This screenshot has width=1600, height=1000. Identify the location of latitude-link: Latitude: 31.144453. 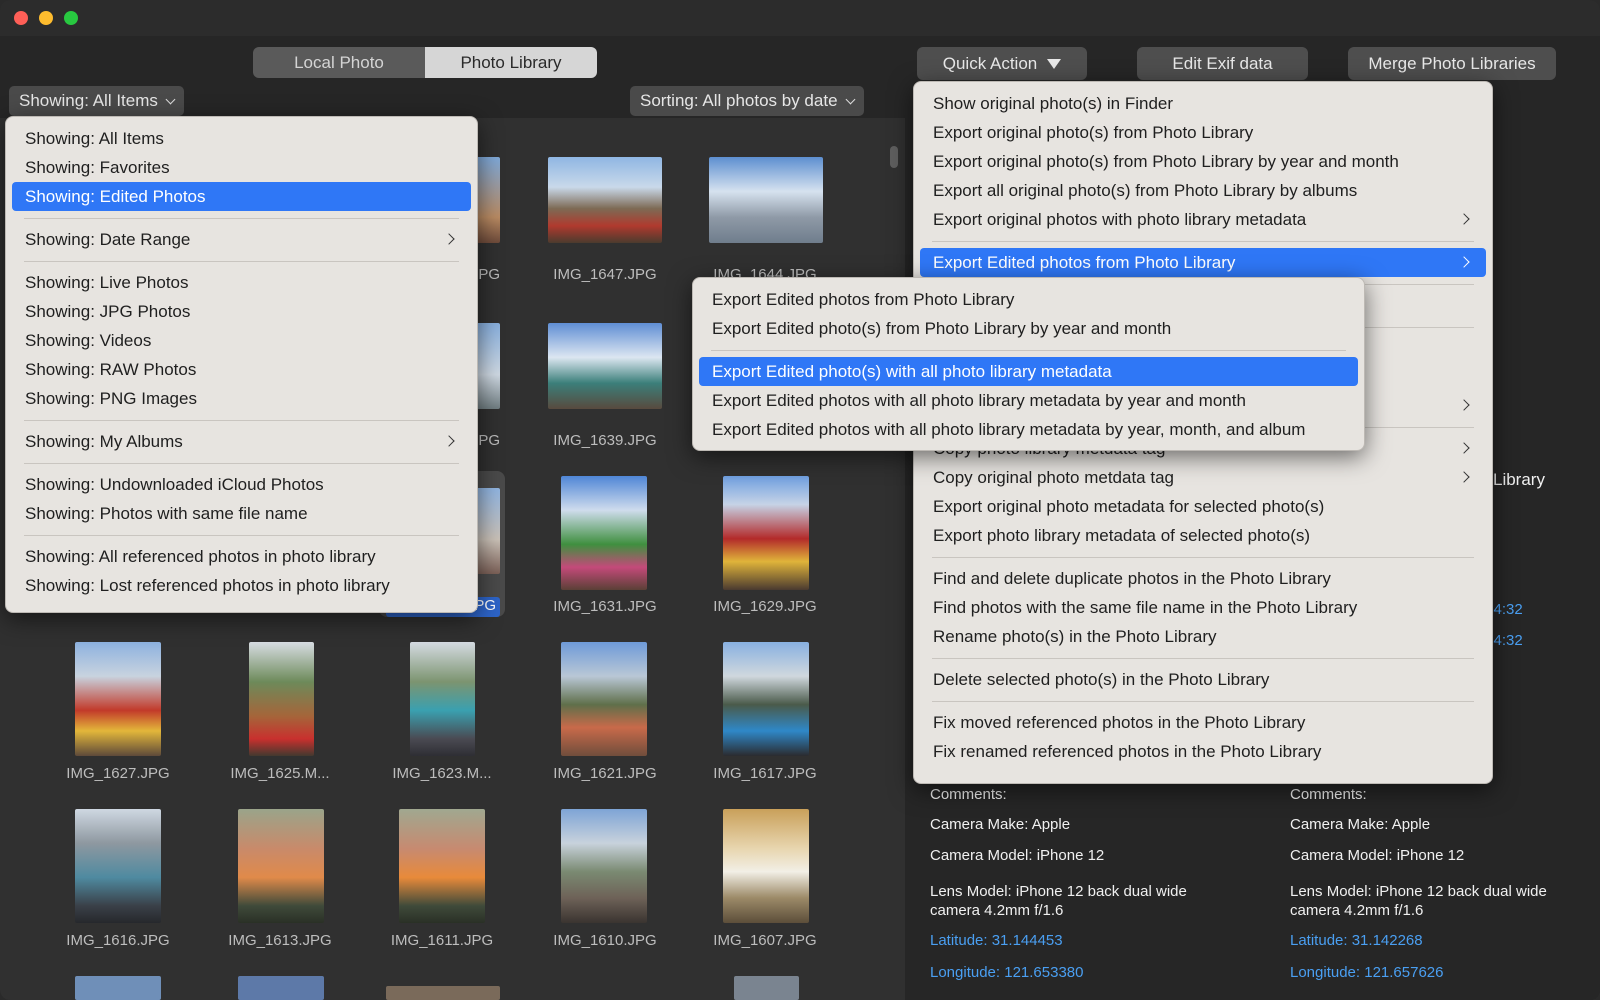
(996, 940).